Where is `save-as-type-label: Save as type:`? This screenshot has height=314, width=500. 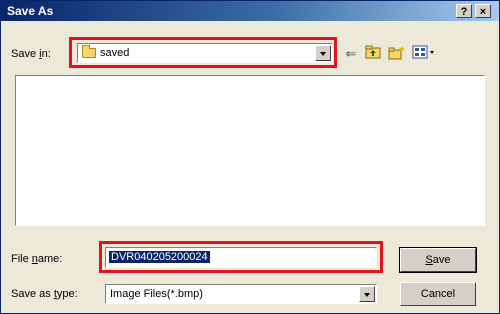 save-as-type-label: Save as type: is located at coordinates (44, 294).